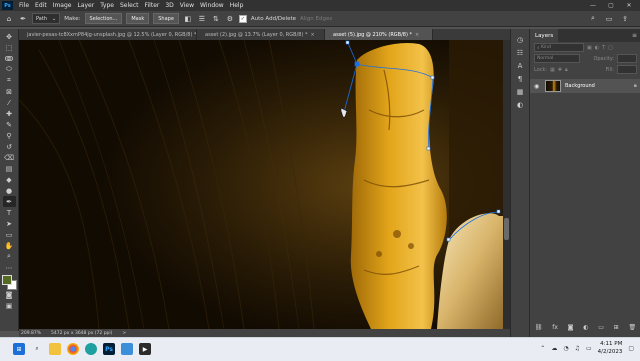  Describe the element at coordinates (85, 5) in the screenshot. I see `menu-layer: Layer` at that location.